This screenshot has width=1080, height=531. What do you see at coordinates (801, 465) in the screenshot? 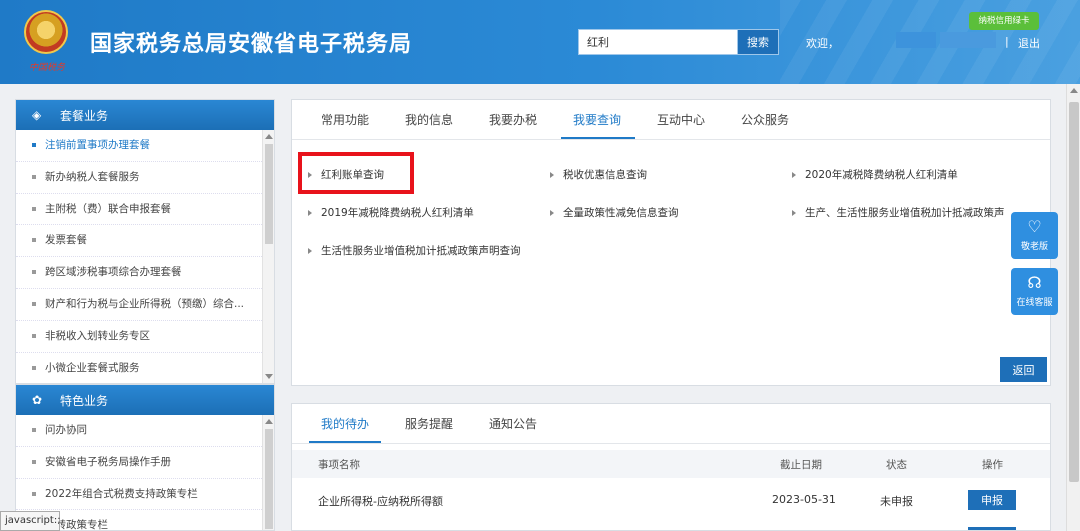
I see `column-header: 截止日期` at bounding box center [801, 465].